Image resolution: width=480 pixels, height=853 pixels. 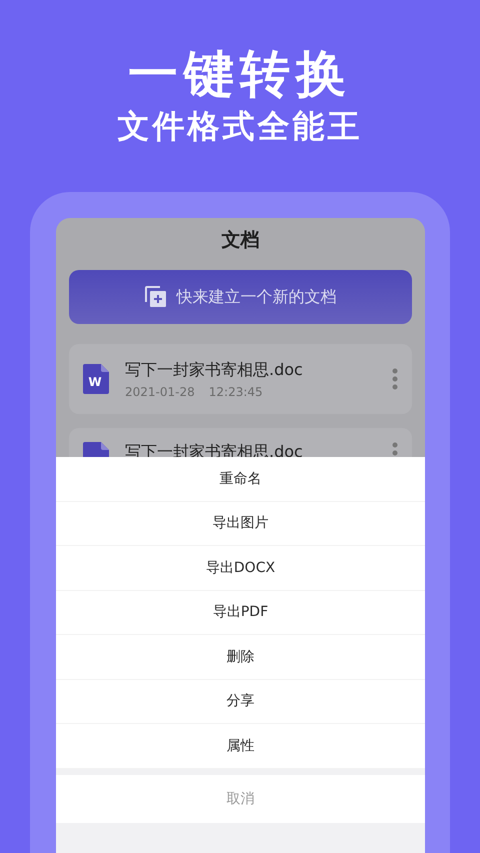 I want to click on screen-title: 文档, so click(x=241, y=240).